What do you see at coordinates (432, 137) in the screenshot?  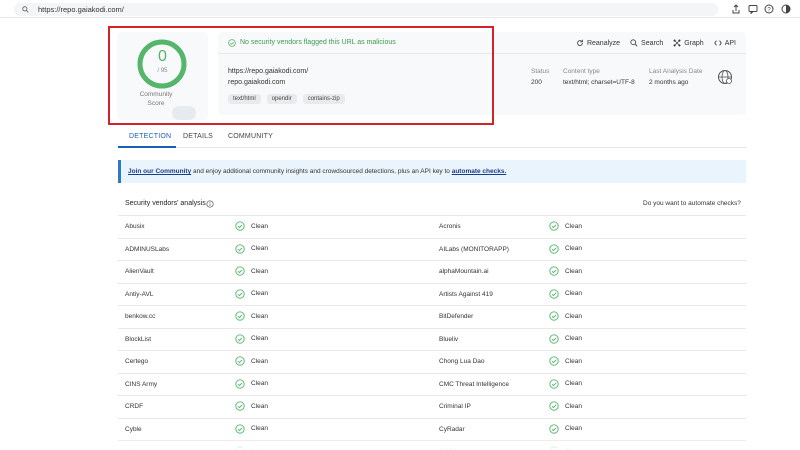 I see `tab-bar: DETECTION DETAILS COMMUNITY` at bounding box center [432, 137].